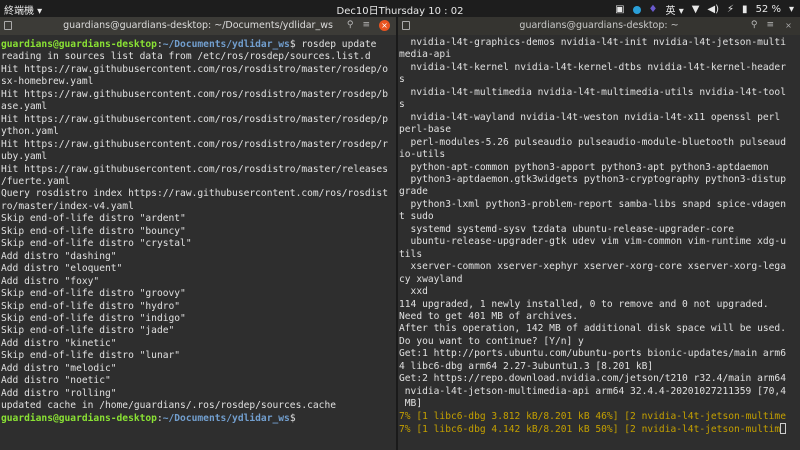  What do you see at coordinates (30, 132) in the screenshot?
I see `line-text: ython.yaml` at bounding box center [30, 132].